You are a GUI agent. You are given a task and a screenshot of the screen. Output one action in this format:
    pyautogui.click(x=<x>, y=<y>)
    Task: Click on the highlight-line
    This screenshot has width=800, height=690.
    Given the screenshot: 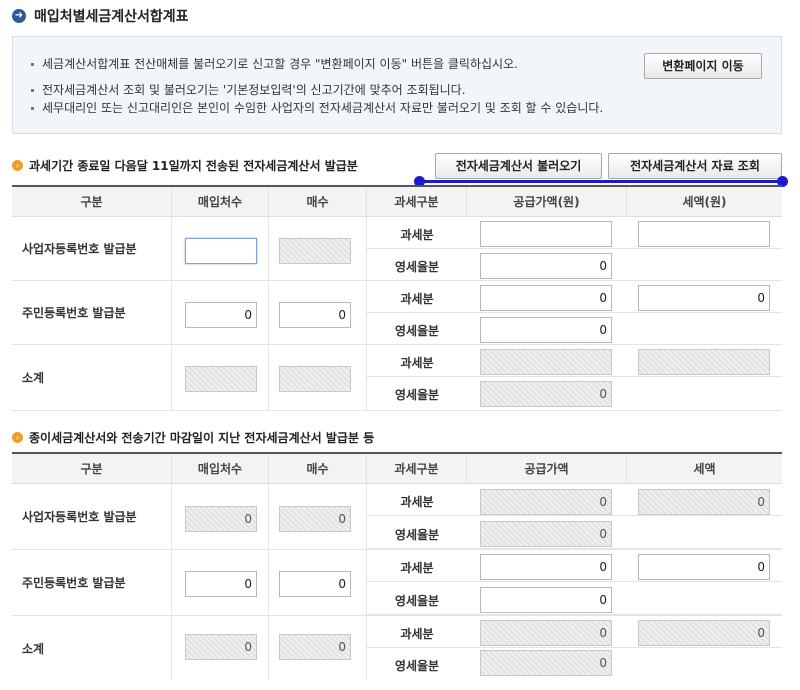 What is the action you would take?
    pyautogui.click(x=601, y=181)
    